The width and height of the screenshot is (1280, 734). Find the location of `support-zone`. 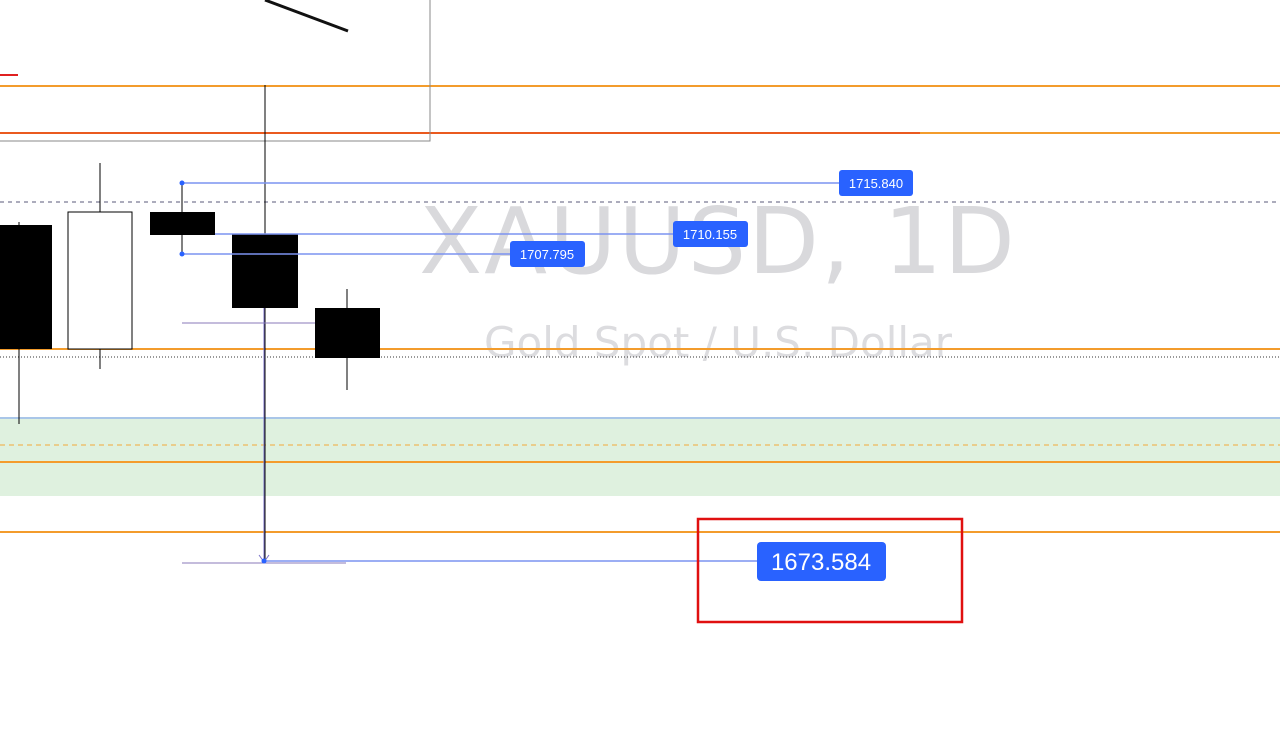

support-zone is located at coordinates (640, 457).